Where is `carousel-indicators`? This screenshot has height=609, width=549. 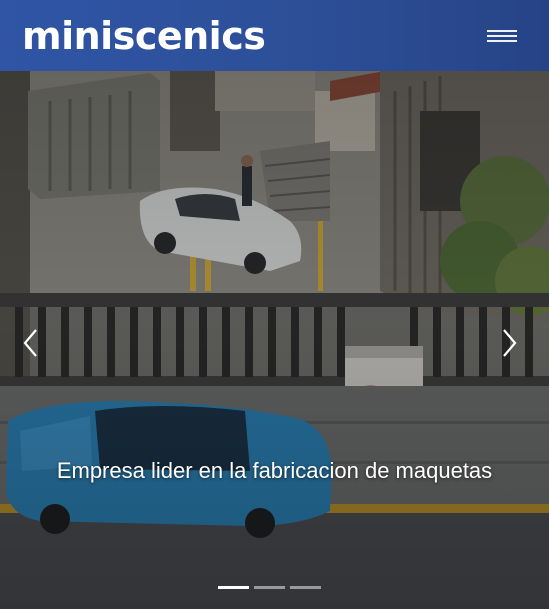 carousel-indicators is located at coordinates (269, 587).